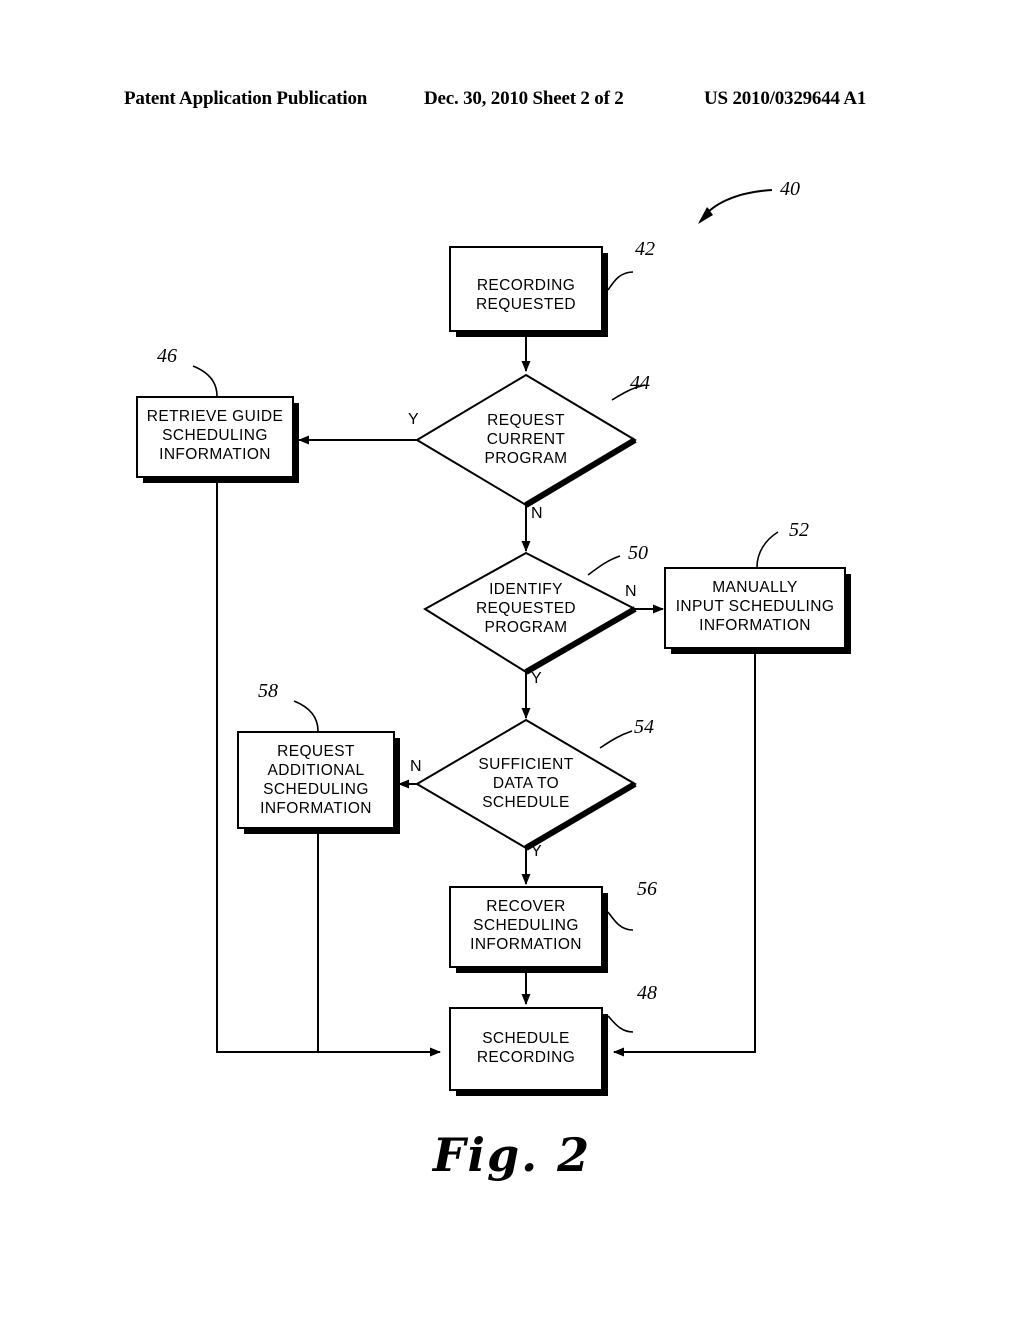 The height and width of the screenshot is (1320, 1024). I want to click on node-manually-input-scheduling-information, so click(757, 610).